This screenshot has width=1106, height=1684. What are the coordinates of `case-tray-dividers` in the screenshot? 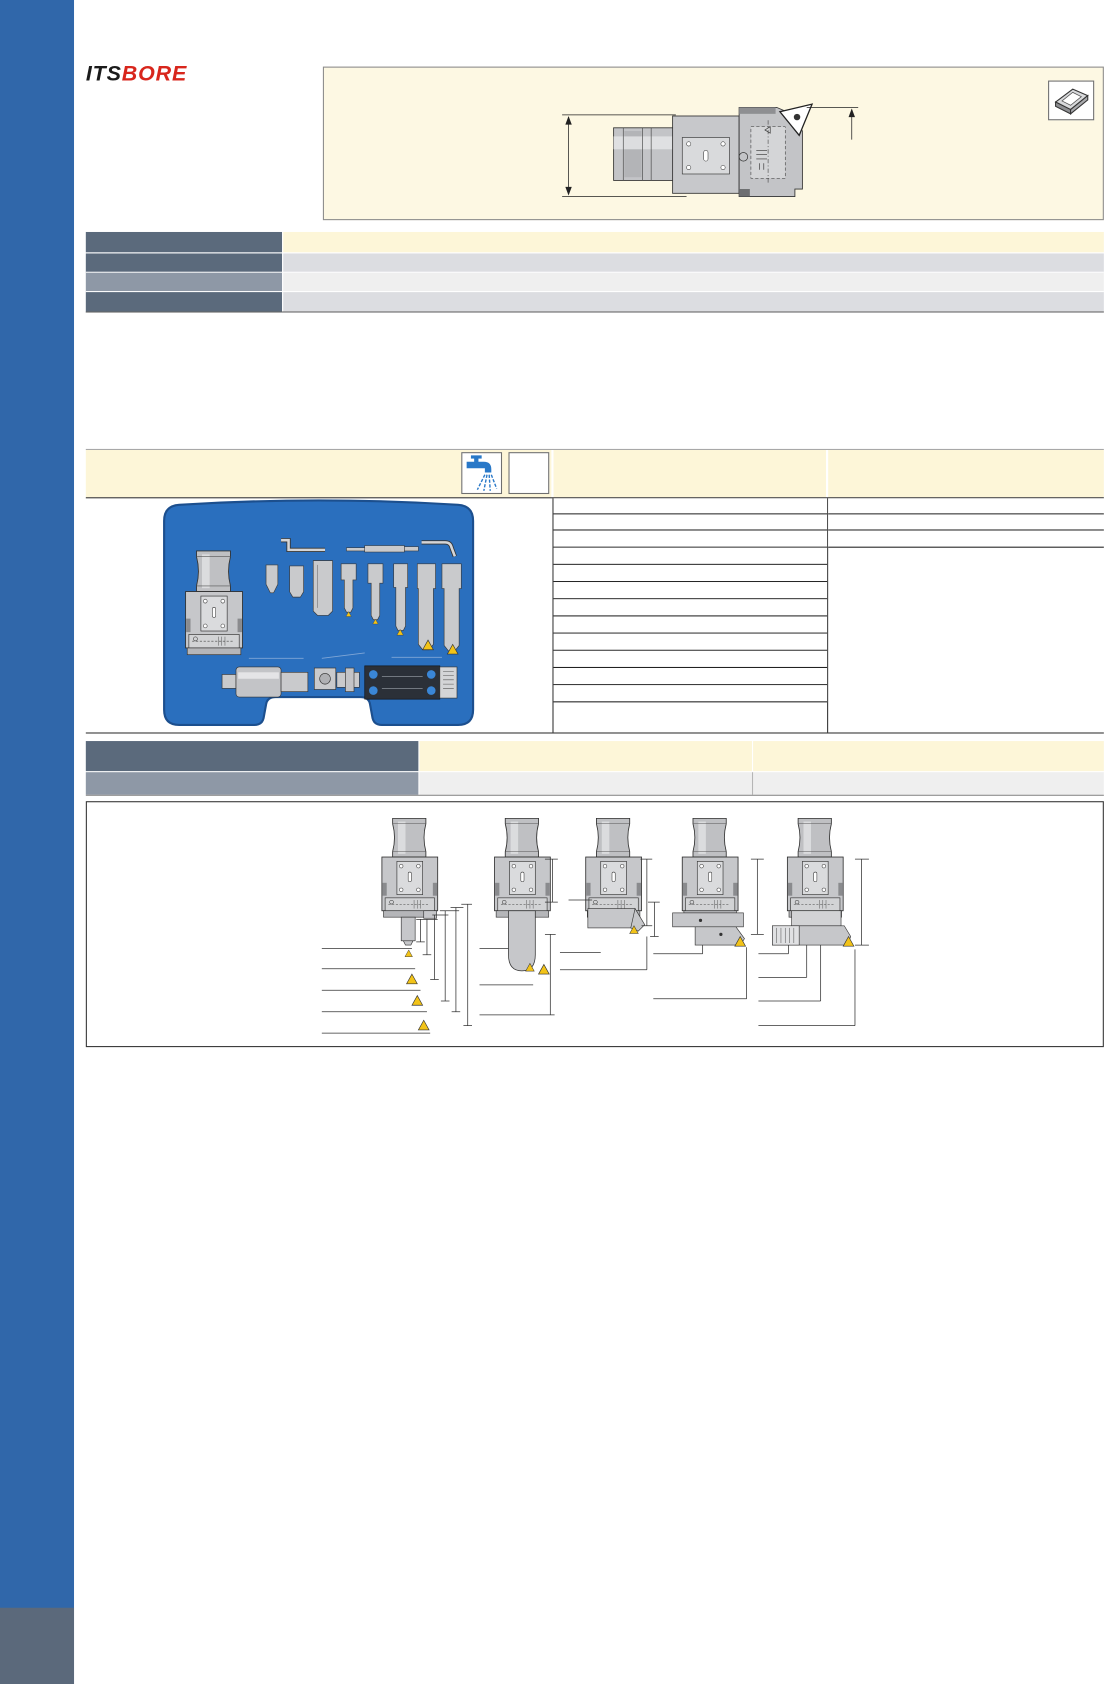 It's located at (345, 655).